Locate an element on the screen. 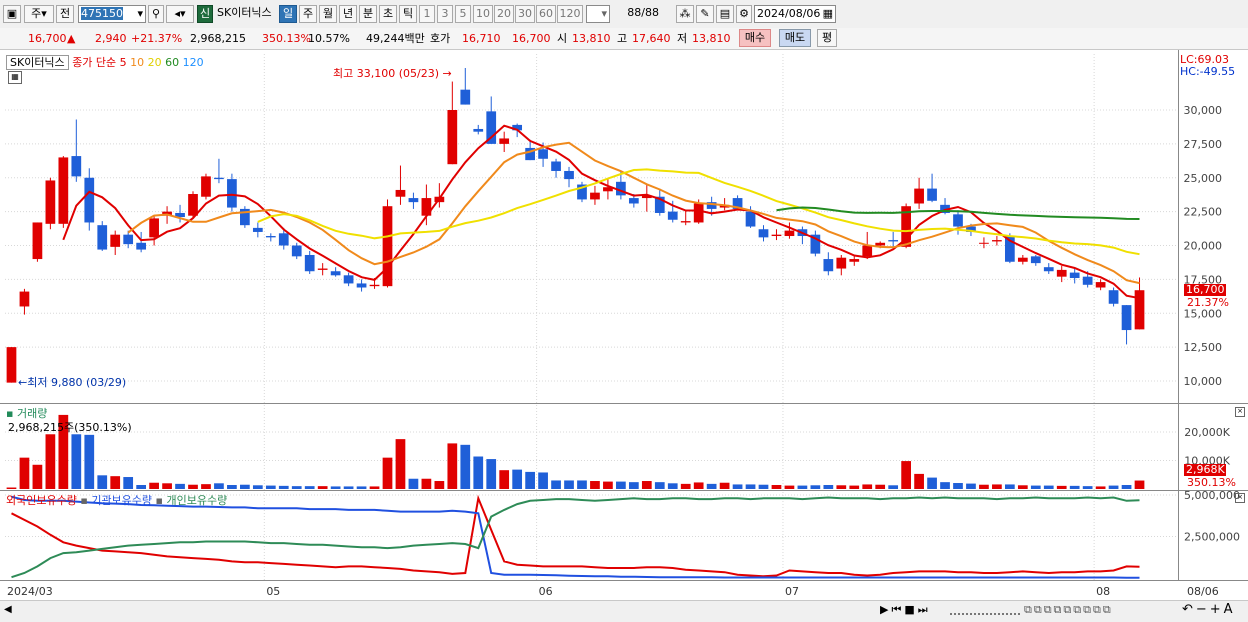  price-change-pct: +21.37% is located at coordinates (157, 38).